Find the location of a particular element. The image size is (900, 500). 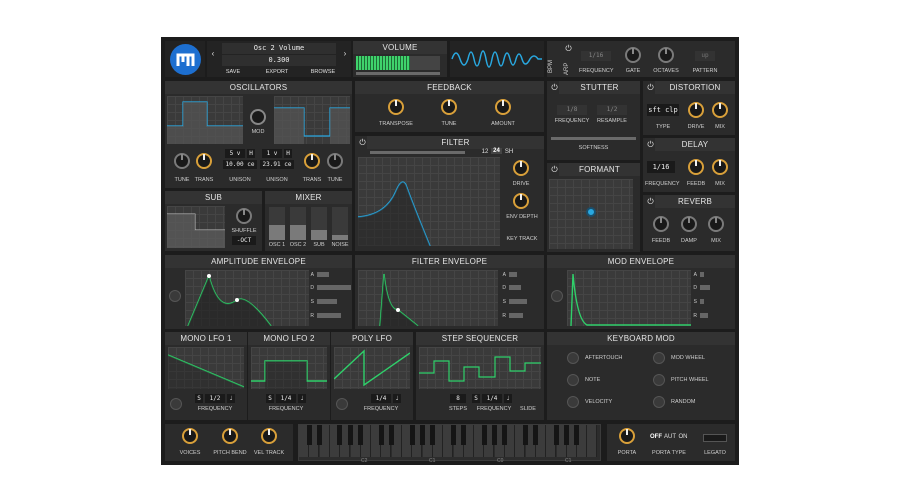

filter-env-d-slider is located at coordinates (515, 287).